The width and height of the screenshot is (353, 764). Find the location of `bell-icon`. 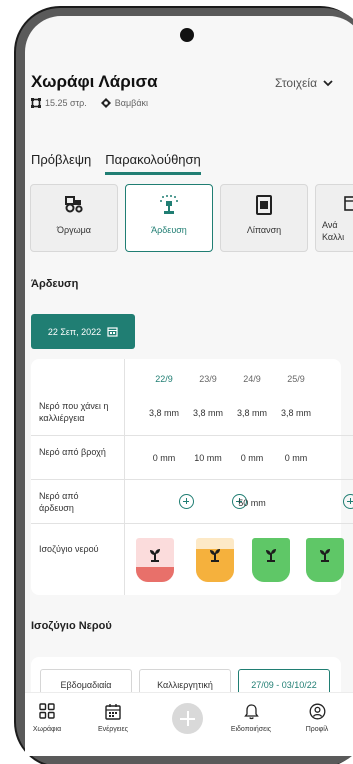

bell-icon is located at coordinates (251, 711).